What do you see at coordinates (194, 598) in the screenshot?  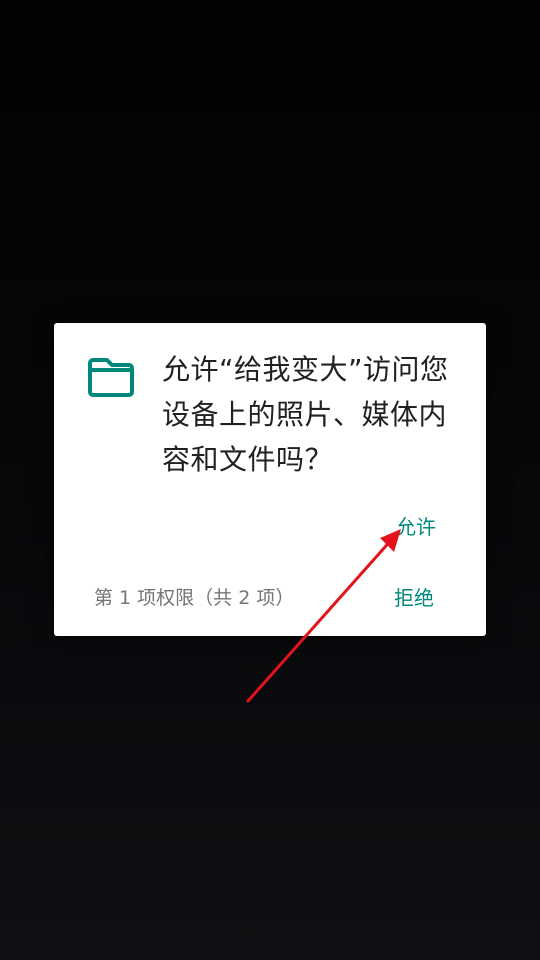 I see `permission-counter: 第 1 项权限（共 2 项）` at bounding box center [194, 598].